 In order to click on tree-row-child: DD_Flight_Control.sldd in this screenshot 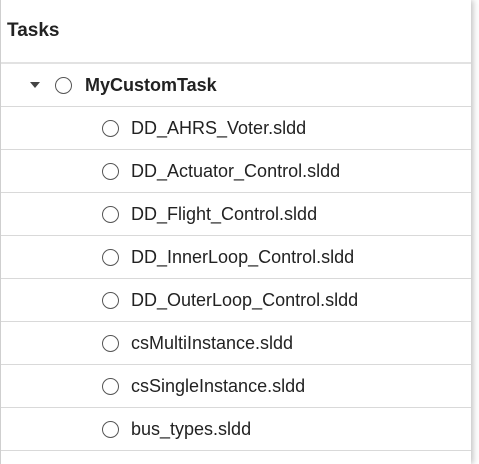, I will do `click(236, 214)`.